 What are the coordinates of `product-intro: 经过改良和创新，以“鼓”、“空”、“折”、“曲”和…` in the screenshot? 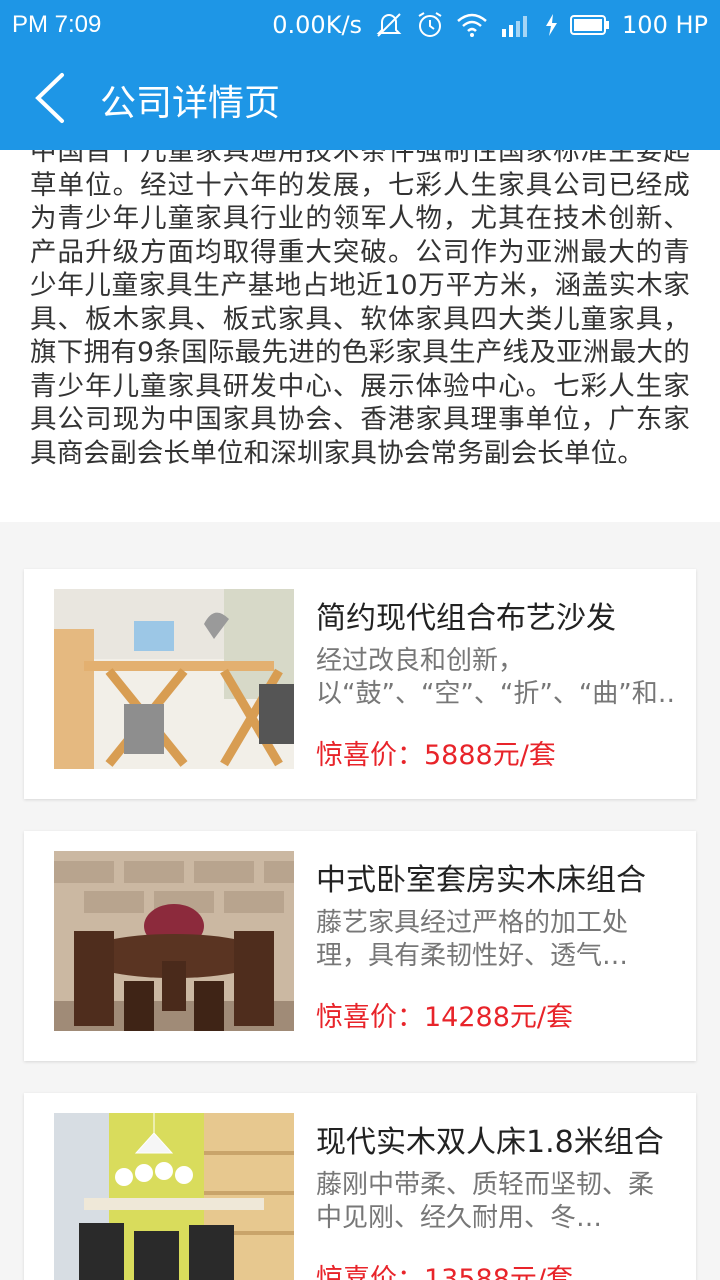 It's located at (496, 677).